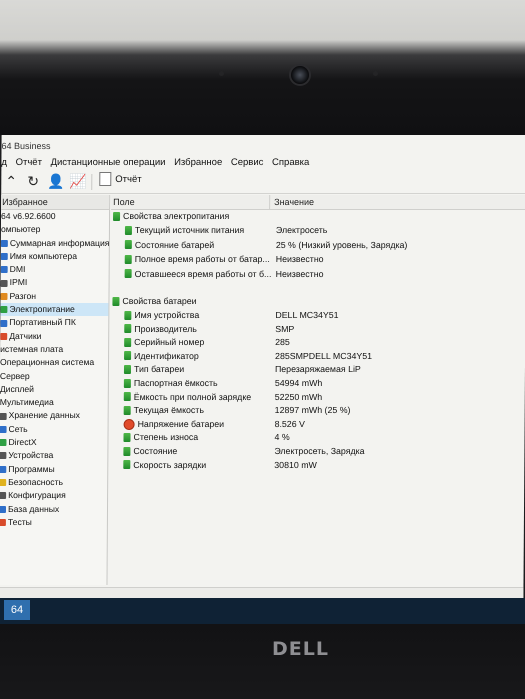  Describe the element at coordinates (54, 336) in the screenshot. I see `tree-item: Датчики` at that location.